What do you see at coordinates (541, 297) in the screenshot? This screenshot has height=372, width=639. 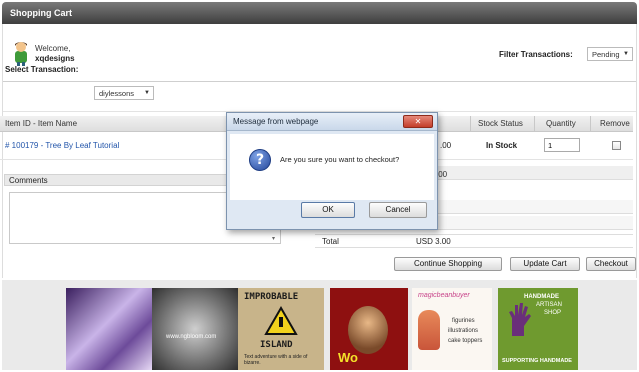 I see `ad-handmade-top: HANDMADE` at bounding box center [541, 297].